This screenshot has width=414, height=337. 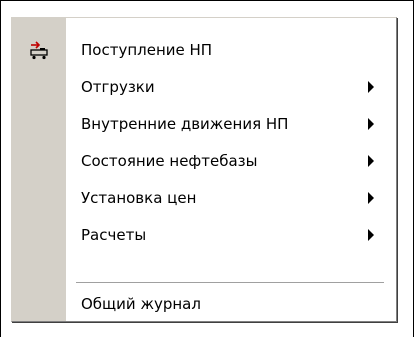 What do you see at coordinates (139, 198) in the screenshot?
I see `menu-item-label: Установка цен` at bounding box center [139, 198].